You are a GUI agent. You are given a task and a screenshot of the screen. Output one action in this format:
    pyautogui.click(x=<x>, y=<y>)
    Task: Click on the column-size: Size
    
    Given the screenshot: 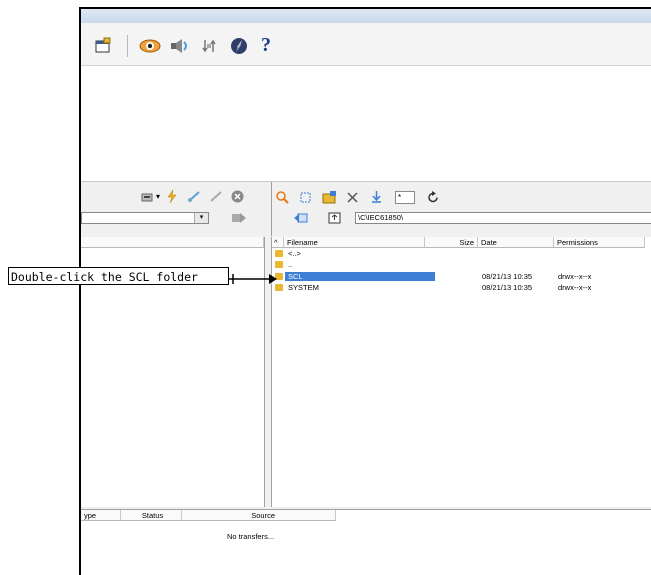 What is the action you would take?
    pyautogui.click(x=451, y=242)
    